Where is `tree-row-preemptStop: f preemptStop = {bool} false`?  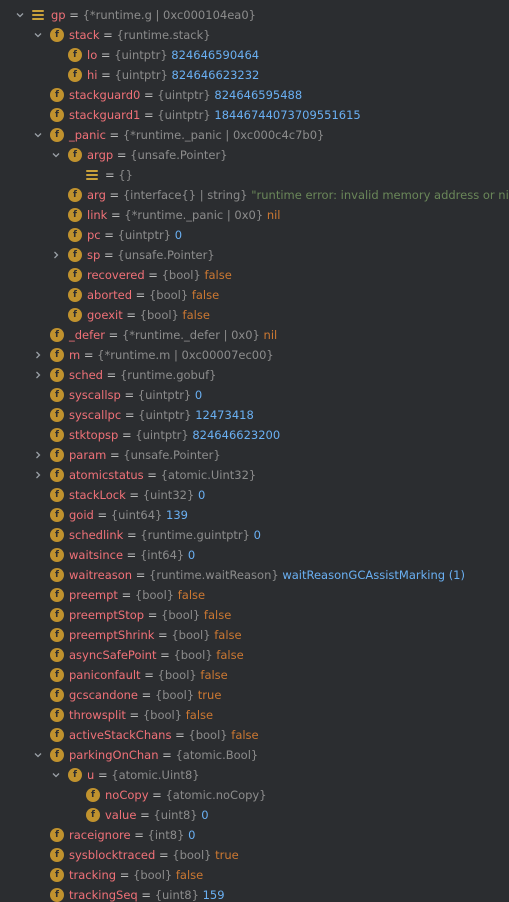
tree-row-preemptStop: f preemptStop = {bool} false is located at coordinates (254, 615).